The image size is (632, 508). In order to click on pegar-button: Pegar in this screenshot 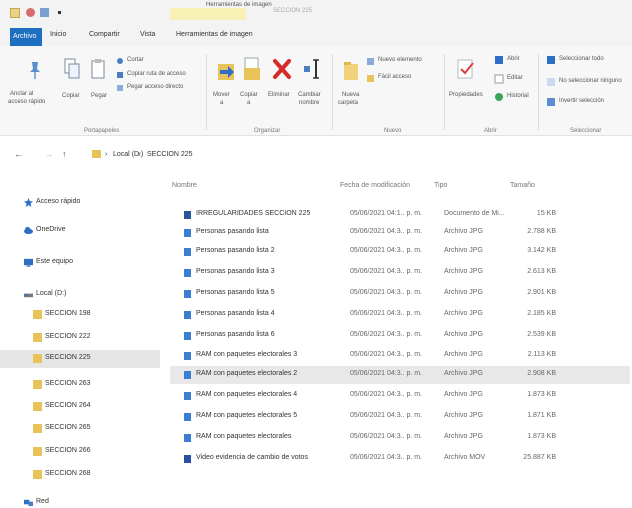, I will do `click(99, 96)`.